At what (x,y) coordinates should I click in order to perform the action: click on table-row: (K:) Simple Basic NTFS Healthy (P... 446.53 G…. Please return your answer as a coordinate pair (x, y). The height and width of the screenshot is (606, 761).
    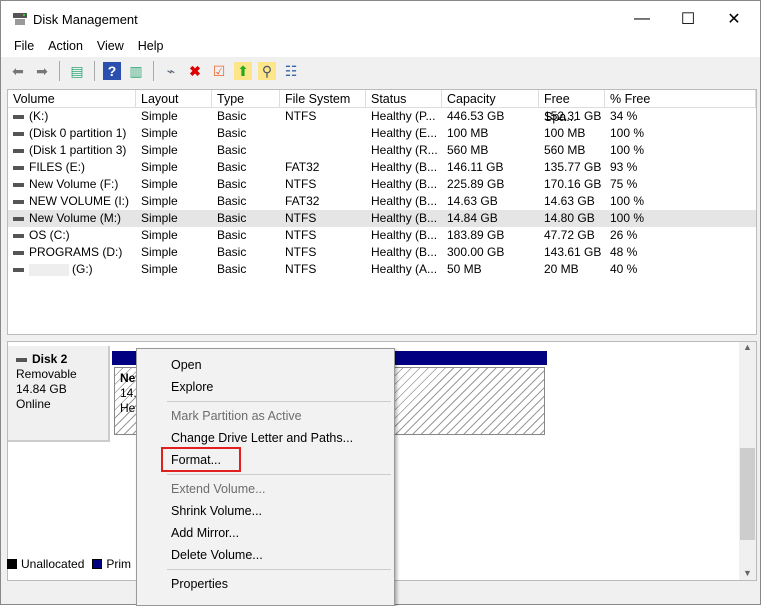
    Looking at the image, I should click on (382, 116).